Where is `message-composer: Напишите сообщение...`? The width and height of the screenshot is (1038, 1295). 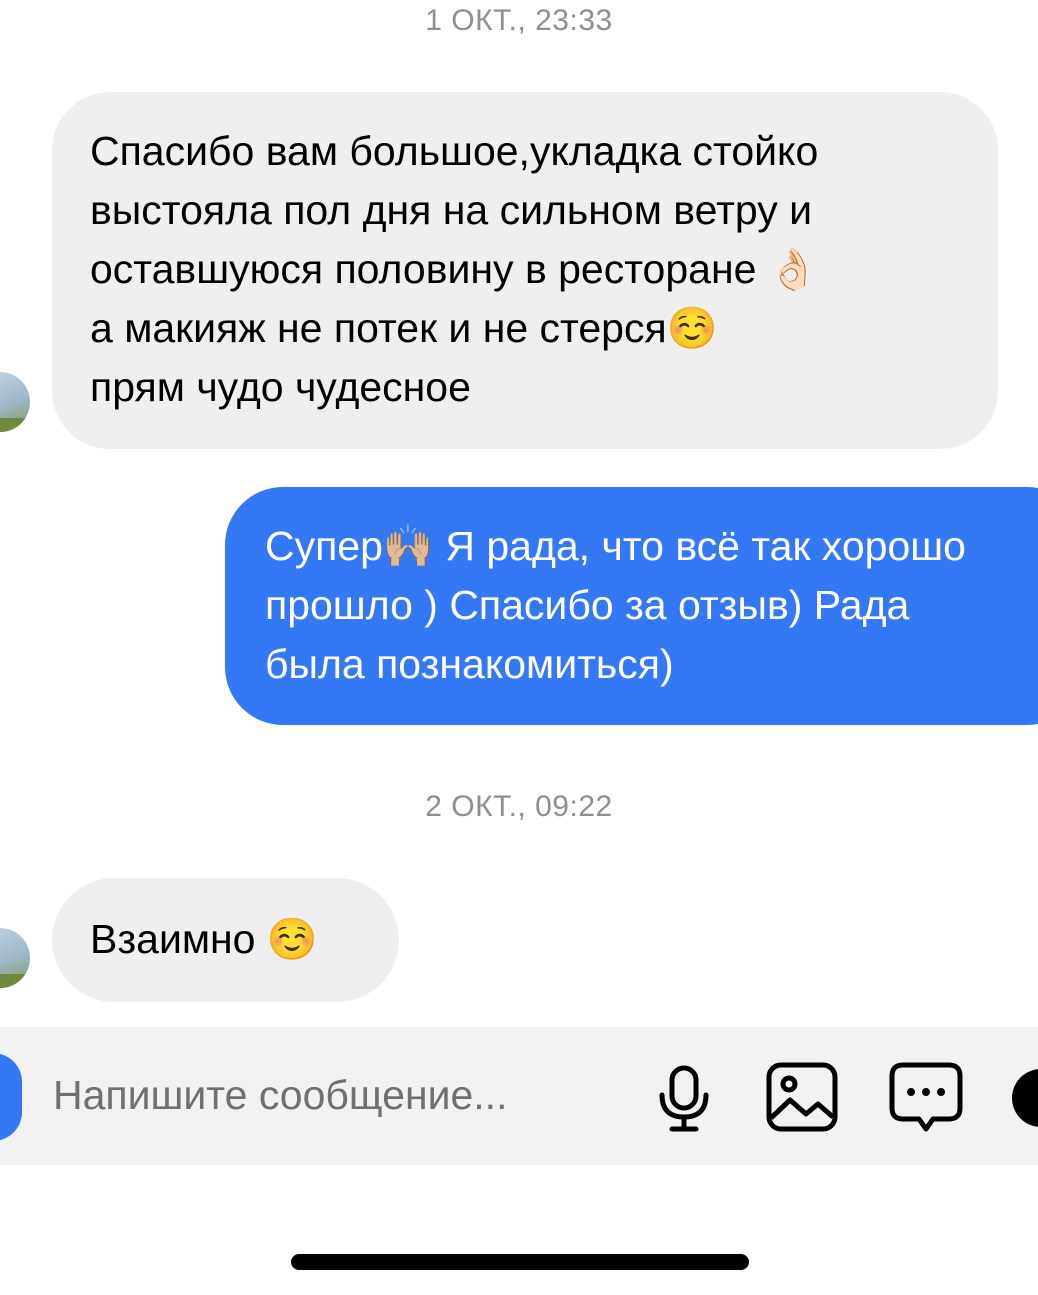
message-composer: Напишите сообщение... is located at coordinates (519, 1096).